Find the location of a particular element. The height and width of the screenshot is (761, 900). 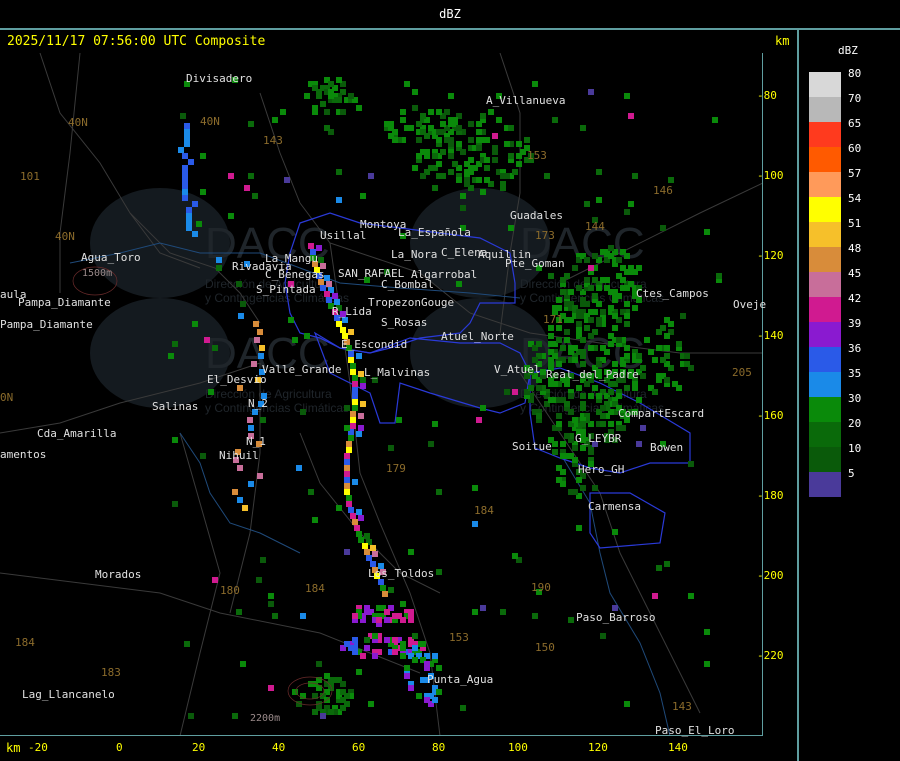

place-s-pintada: S_Pintada is located at coordinates (286, 289).